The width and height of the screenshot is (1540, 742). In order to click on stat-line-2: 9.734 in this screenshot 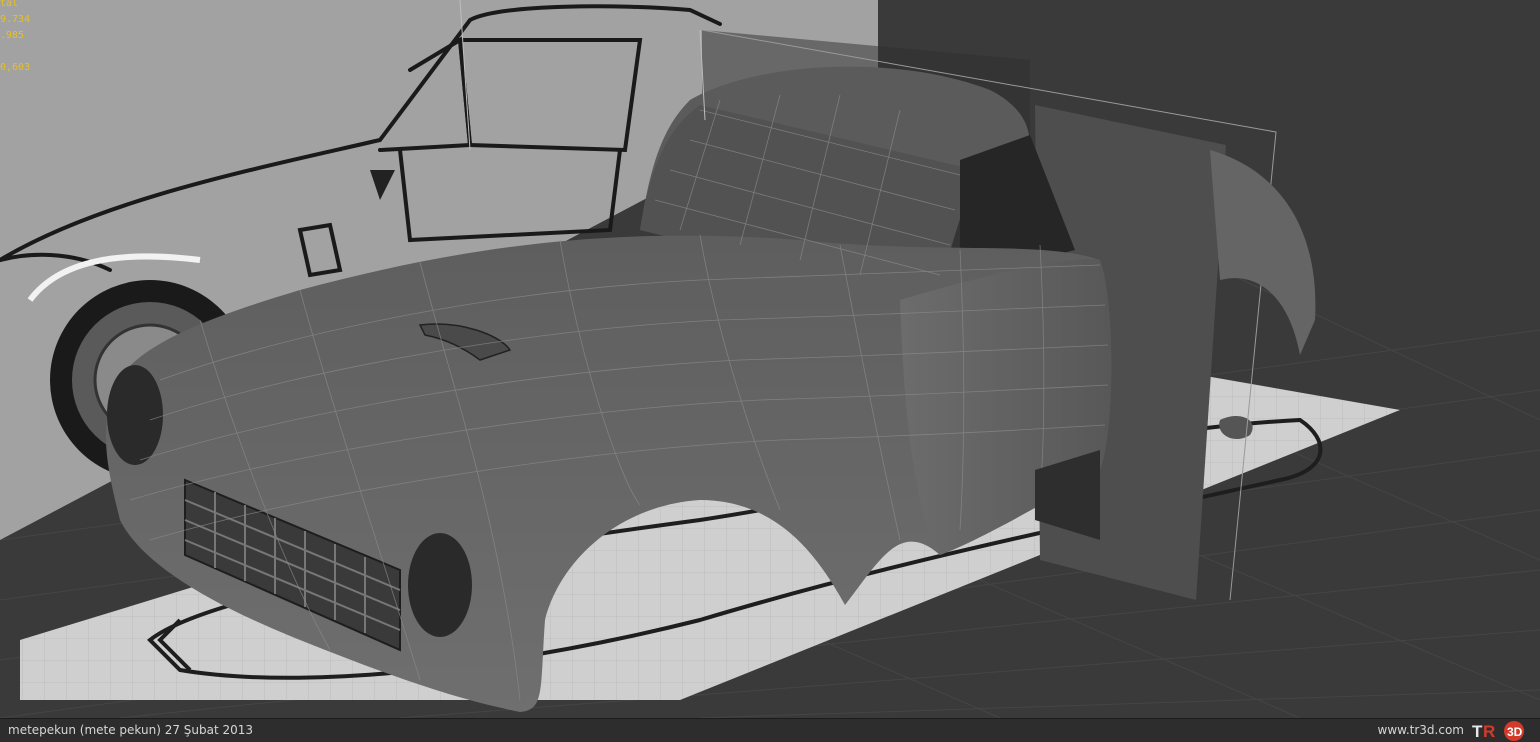, I will do `click(15, 19)`.